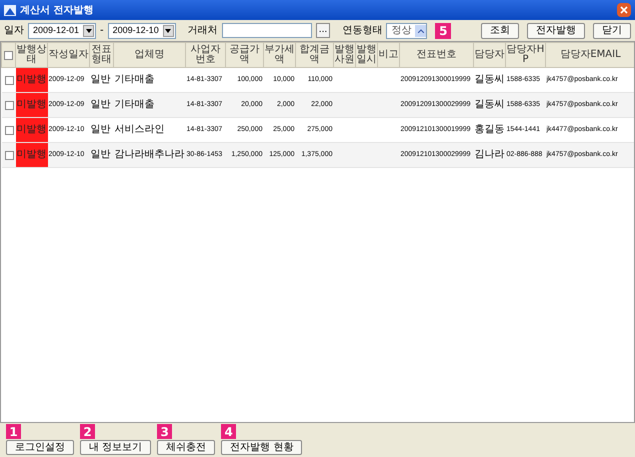 This screenshot has width=635, height=457. Describe the element at coordinates (267, 30) in the screenshot. I see `client-field` at that location.